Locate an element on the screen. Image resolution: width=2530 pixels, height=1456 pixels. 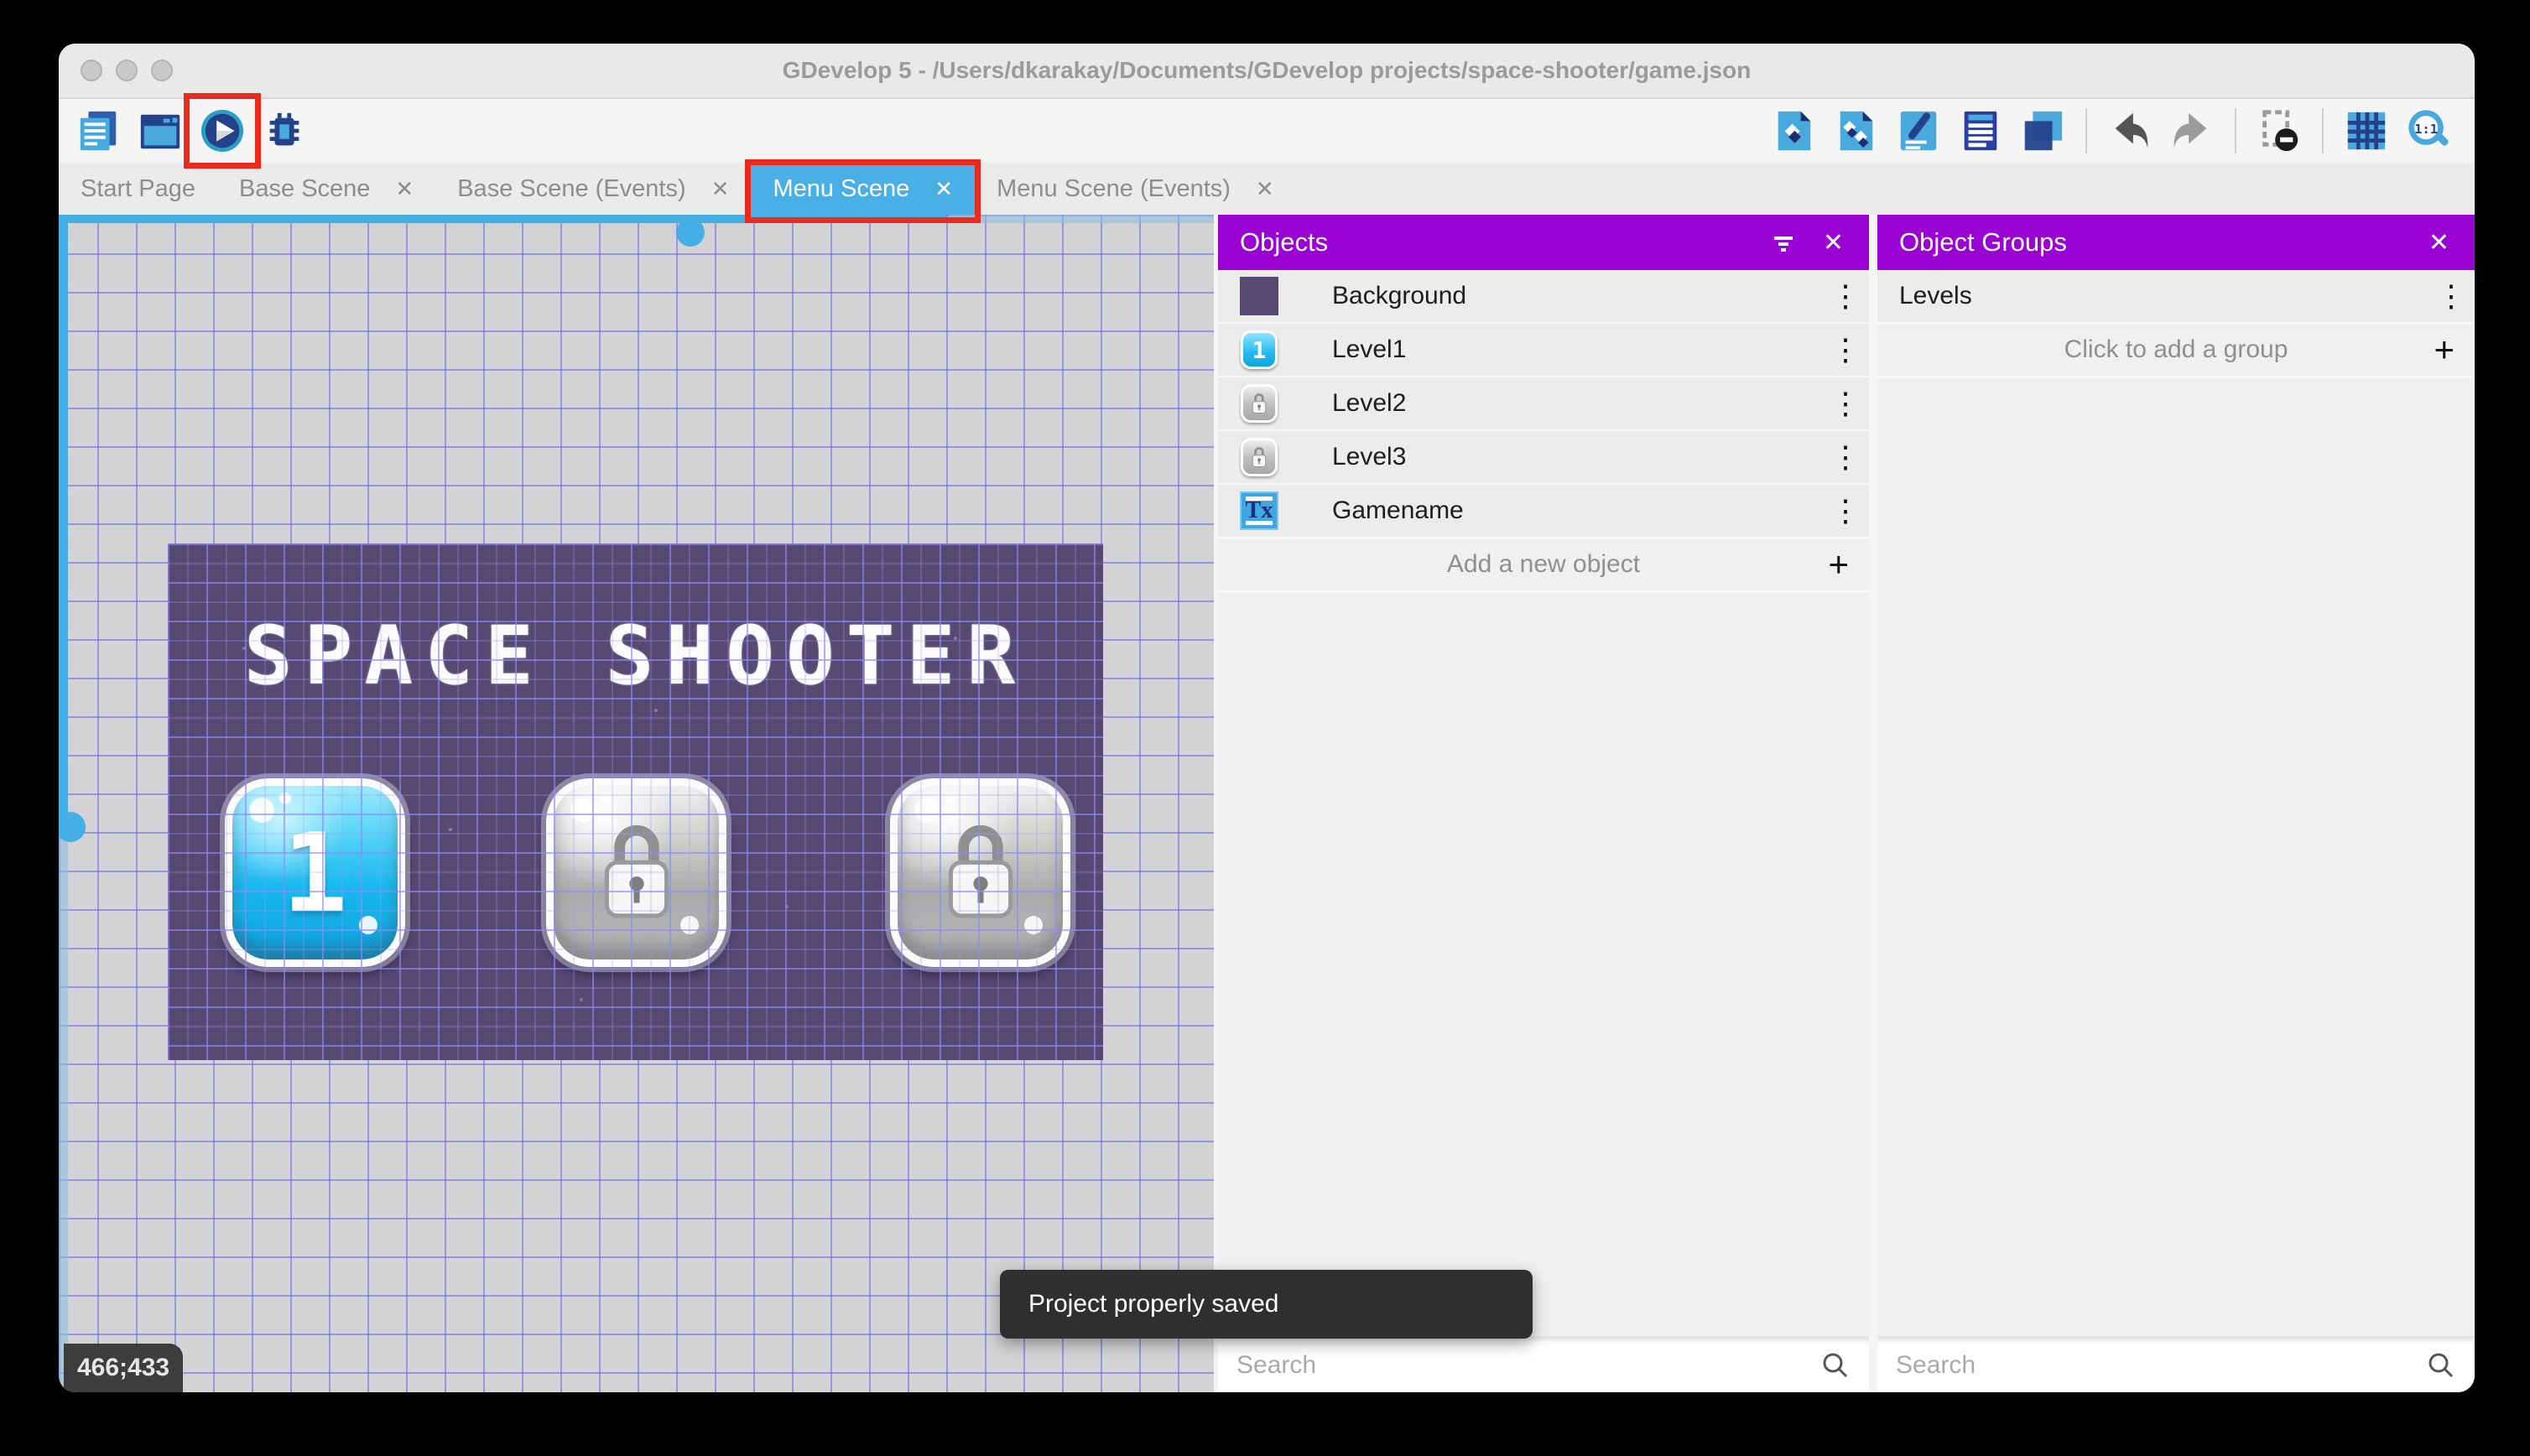
object-icon is located at coordinates (1795, 131).